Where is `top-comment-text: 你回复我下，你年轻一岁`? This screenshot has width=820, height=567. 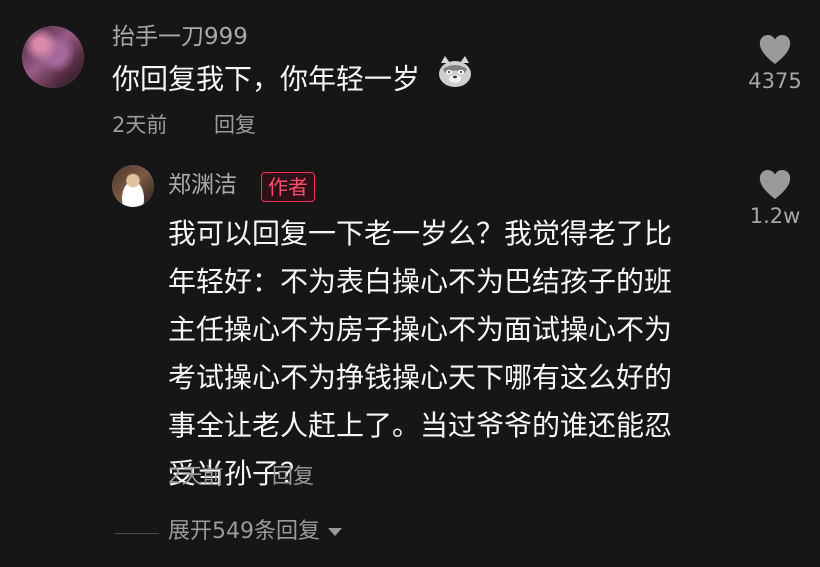 top-comment-text: 你回复我下，你年轻一岁 is located at coordinates (293, 80).